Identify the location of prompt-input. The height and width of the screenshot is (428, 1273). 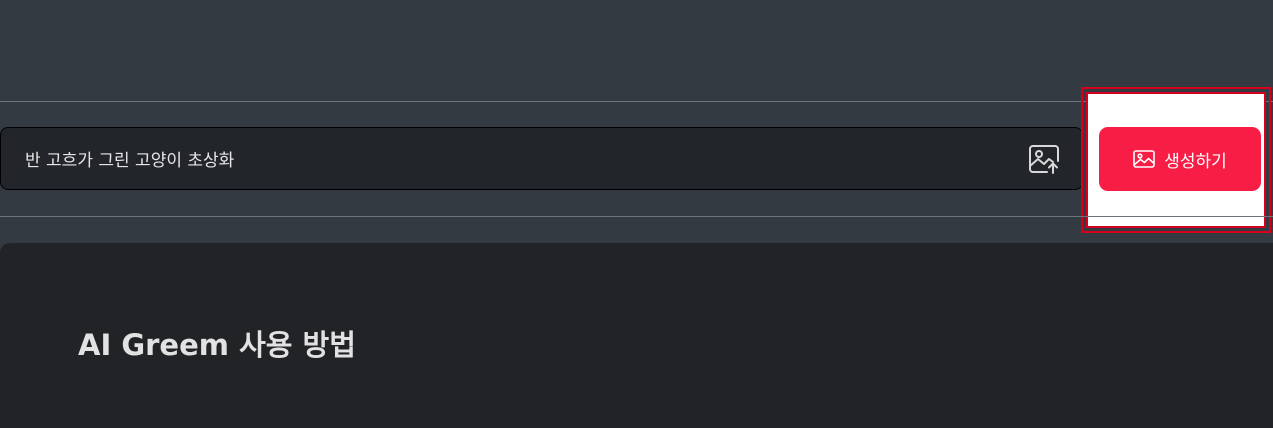
(520, 158).